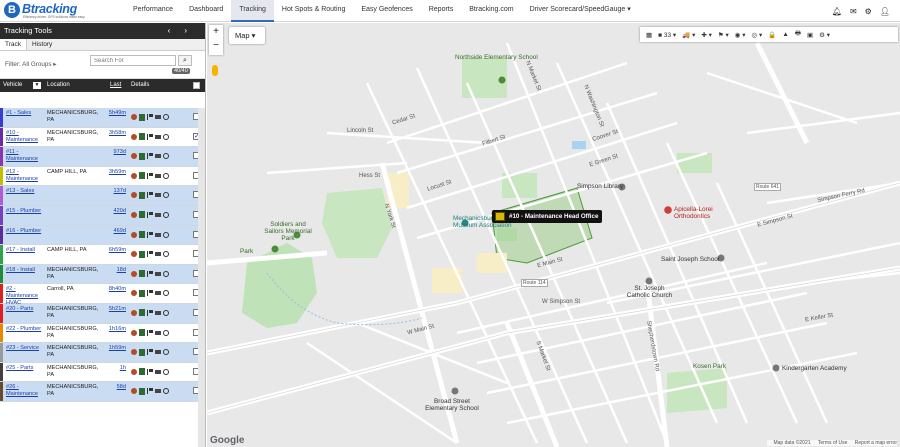 Image resolution: width=900 pixels, height=447 pixels. I want to click on select-all-checkbox, so click(196, 85).